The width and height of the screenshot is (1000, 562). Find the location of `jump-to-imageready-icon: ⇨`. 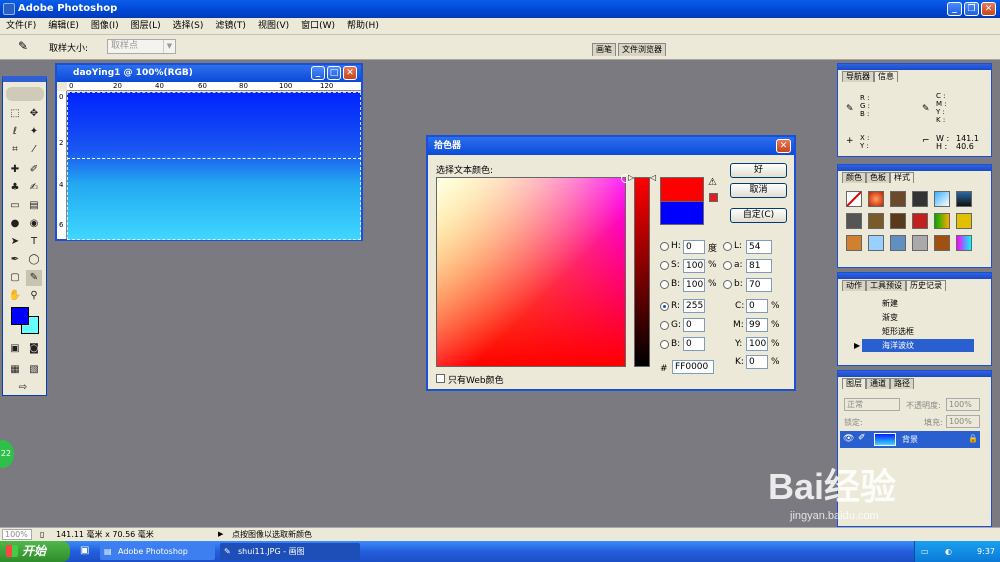

jump-to-imageready-icon: ⇨ is located at coordinates (23, 388).